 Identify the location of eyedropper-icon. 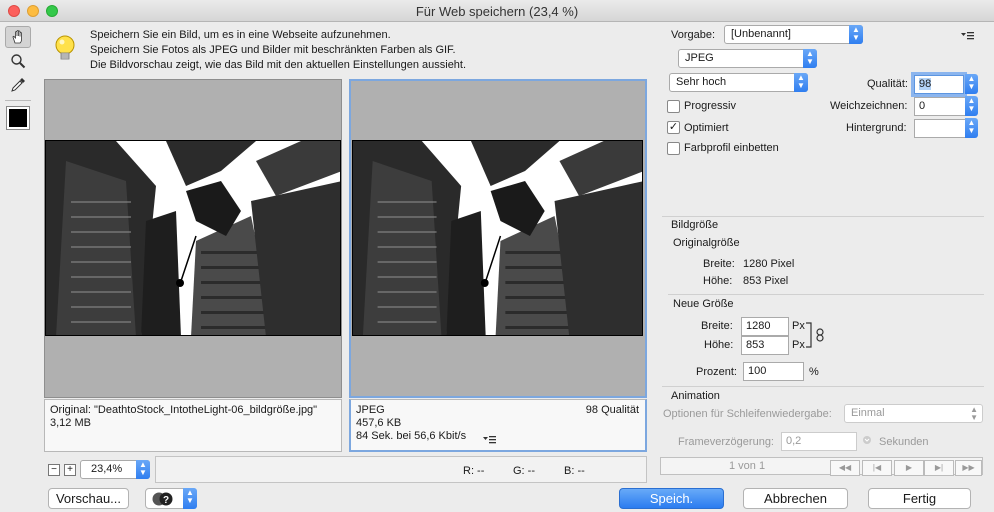
(18, 85).